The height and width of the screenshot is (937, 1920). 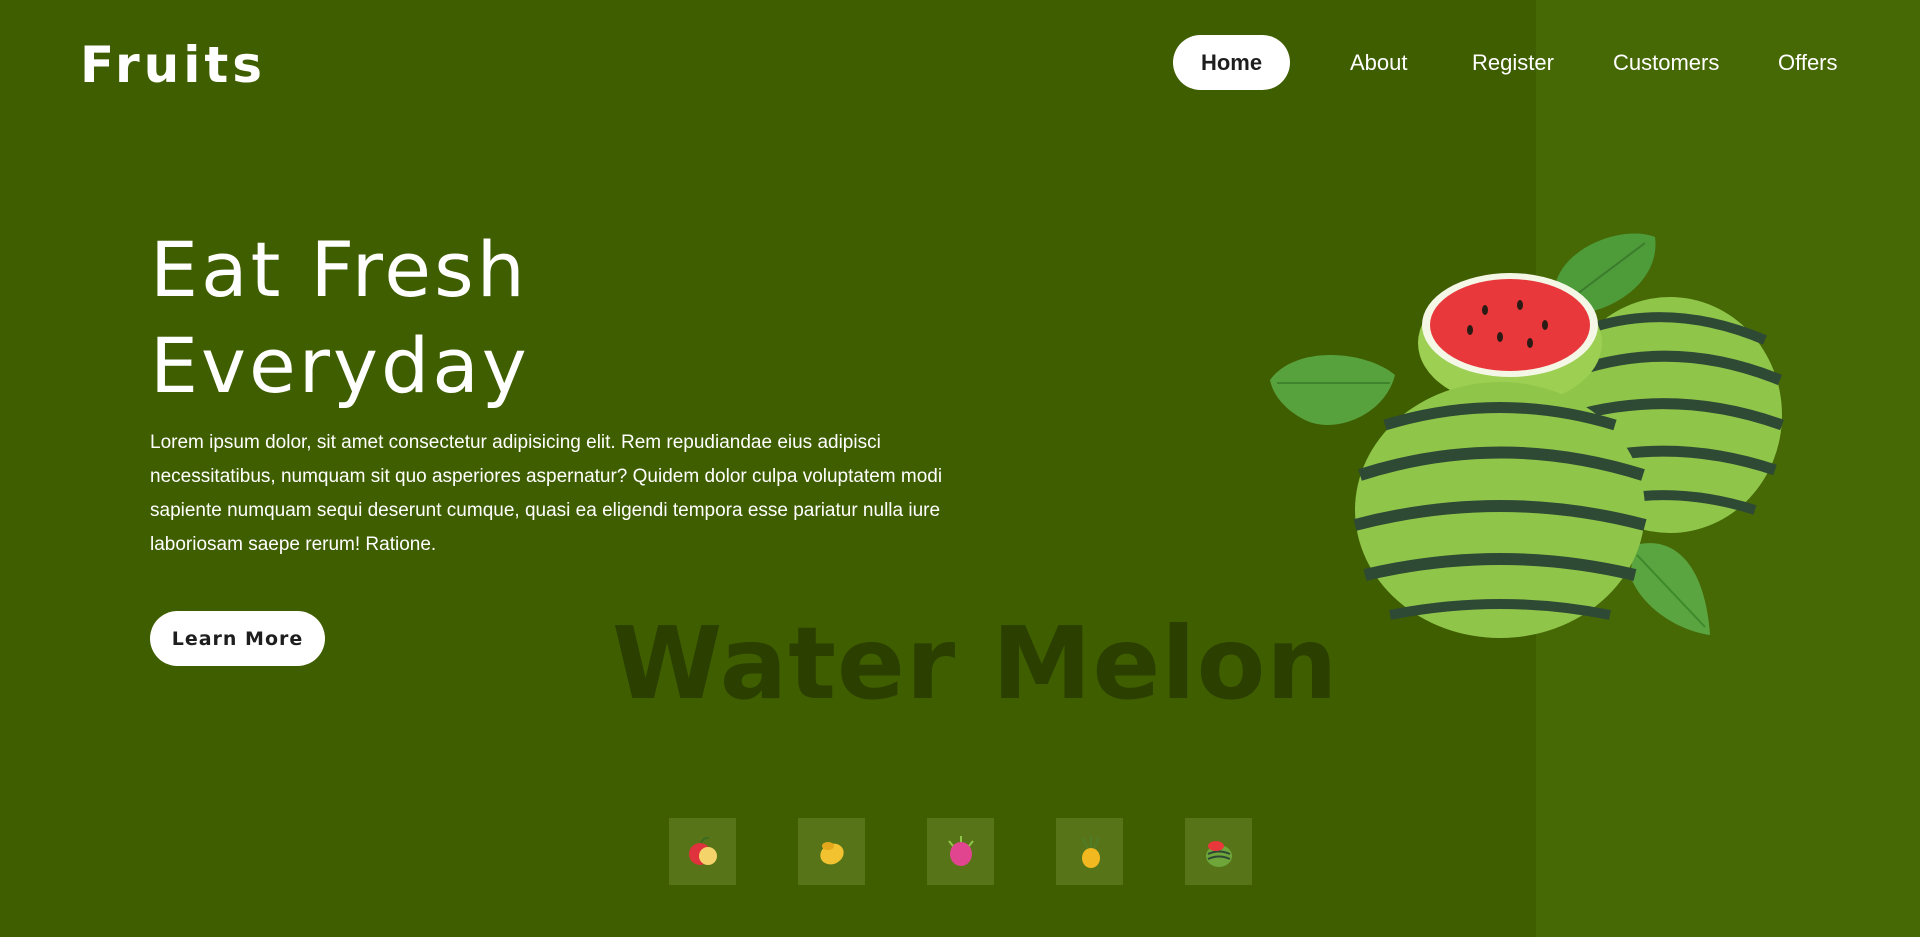 What do you see at coordinates (1379, 62) in the screenshot?
I see `nav-about: About` at bounding box center [1379, 62].